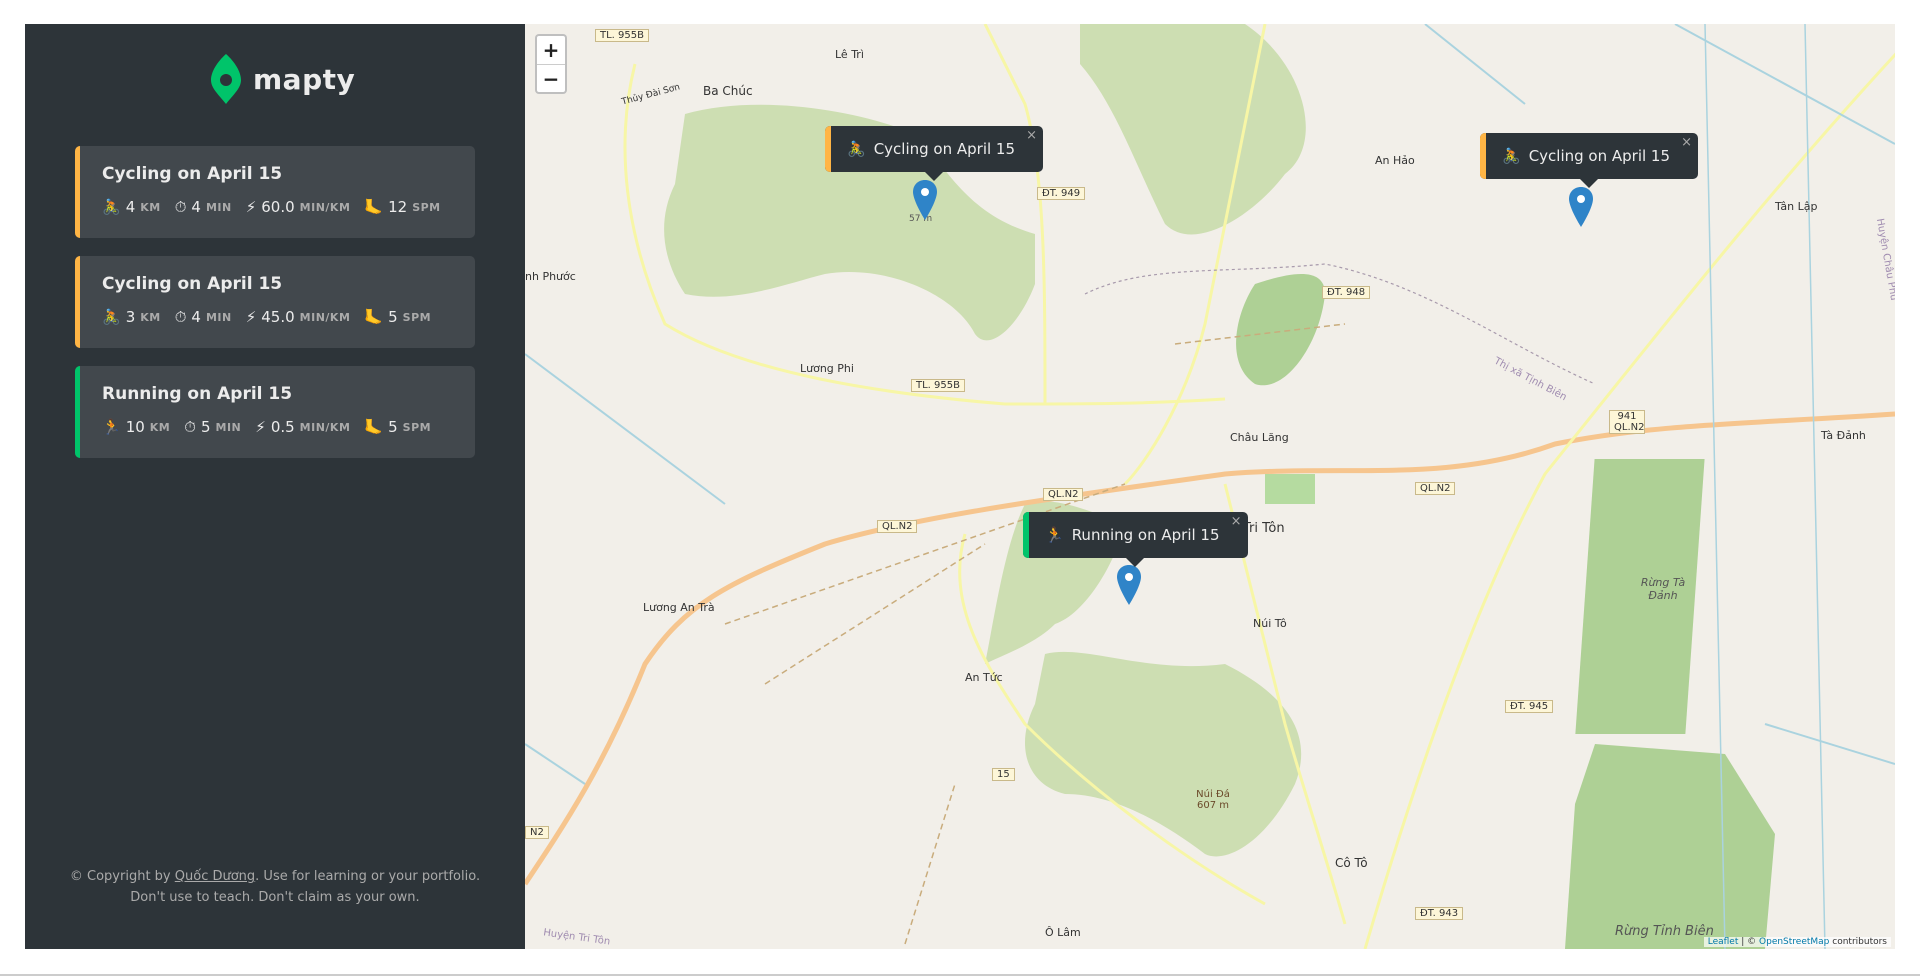 The width and height of the screenshot is (1920, 976). I want to click on place-label: Ba Chúc, so click(728, 91).